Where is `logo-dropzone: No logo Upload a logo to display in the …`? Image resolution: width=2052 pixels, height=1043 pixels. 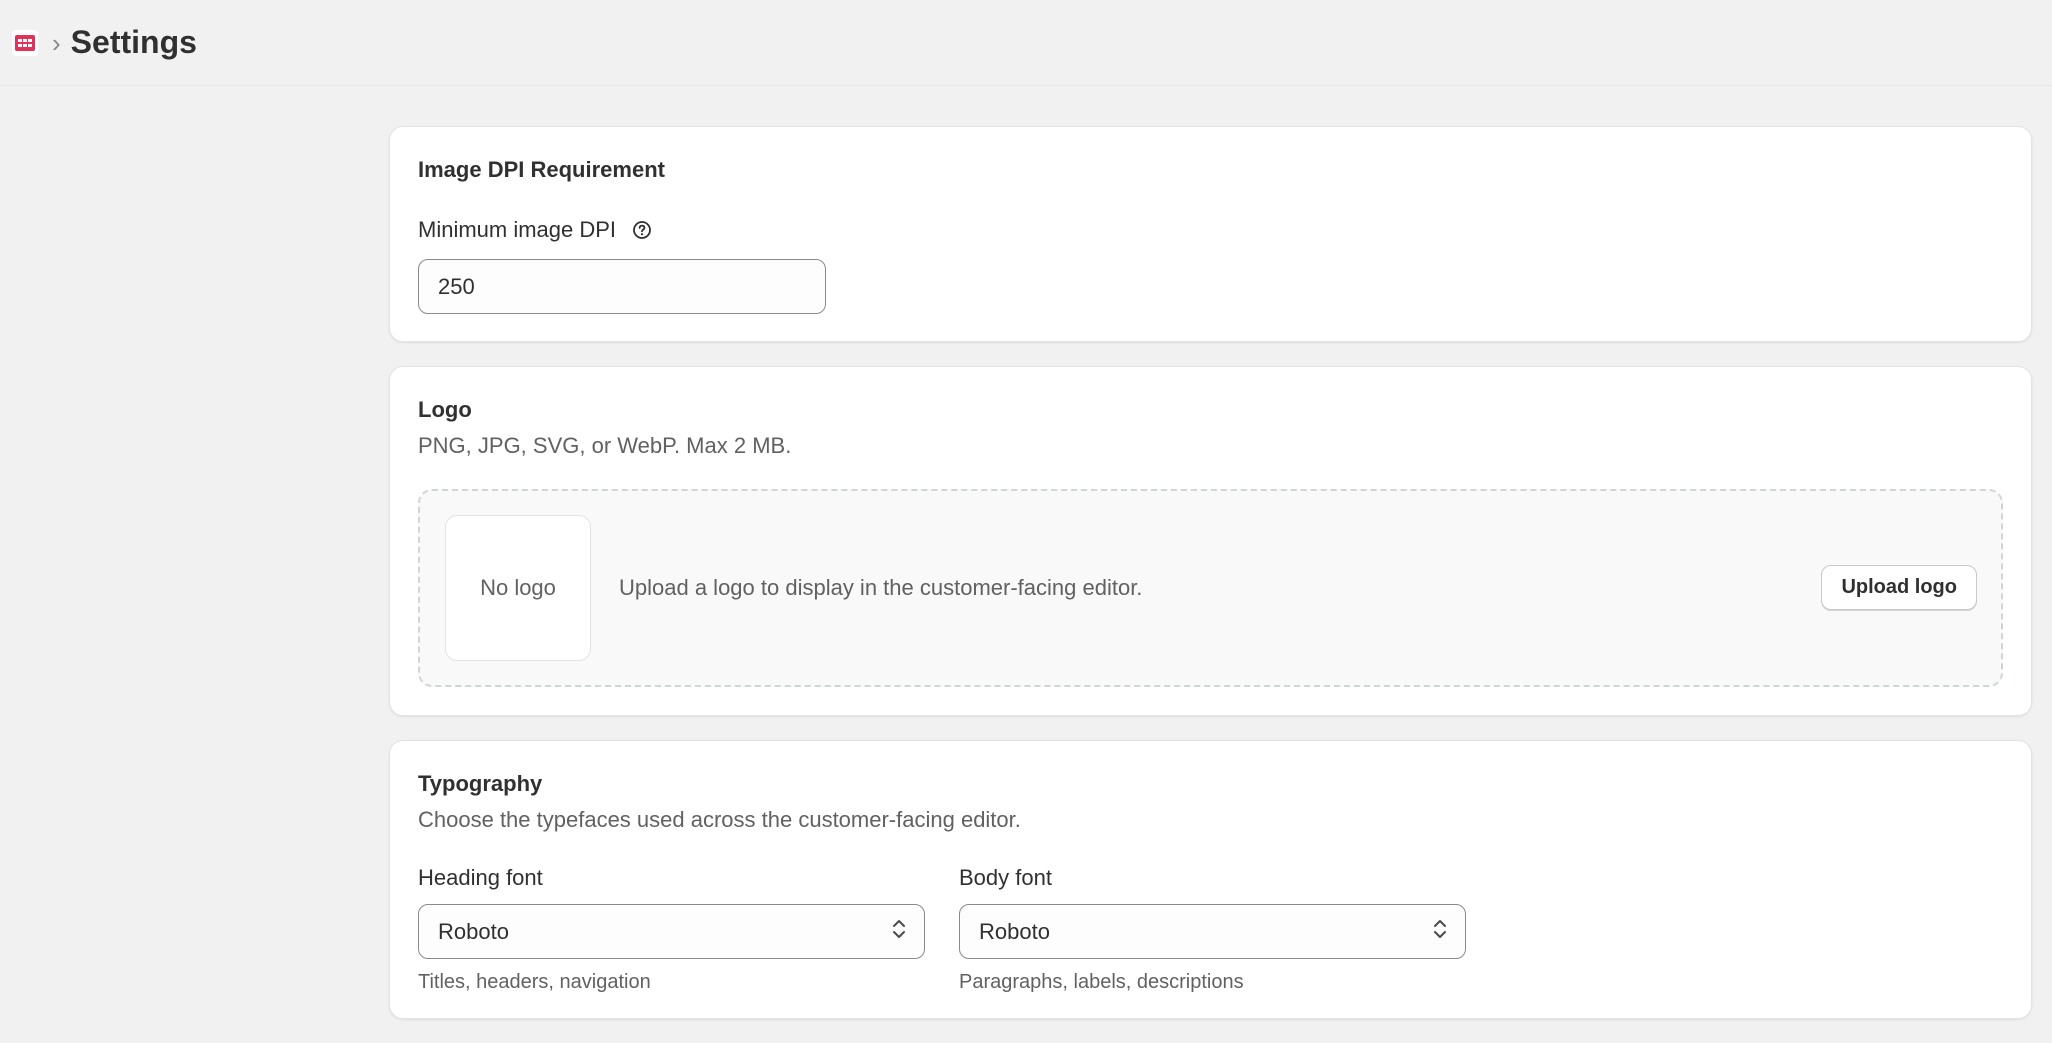 logo-dropzone: No logo Upload a logo to display in the … is located at coordinates (1210, 588).